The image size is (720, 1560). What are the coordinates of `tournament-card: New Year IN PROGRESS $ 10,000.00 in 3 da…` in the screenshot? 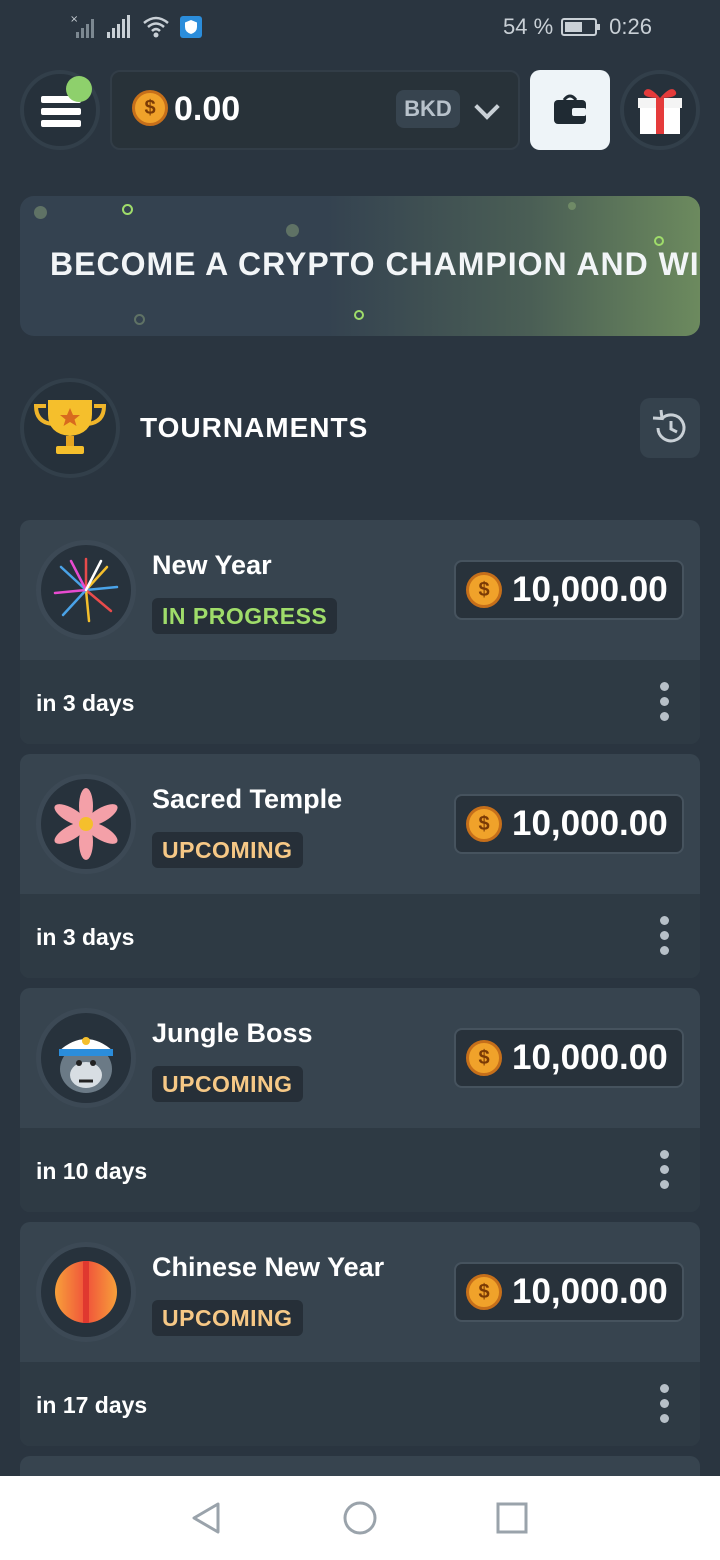 It's located at (360, 632).